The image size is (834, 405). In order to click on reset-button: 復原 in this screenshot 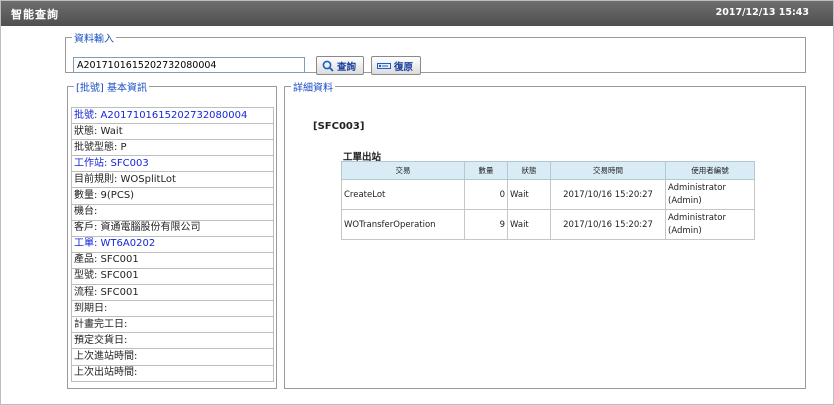, I will do `click(396, 65)`.